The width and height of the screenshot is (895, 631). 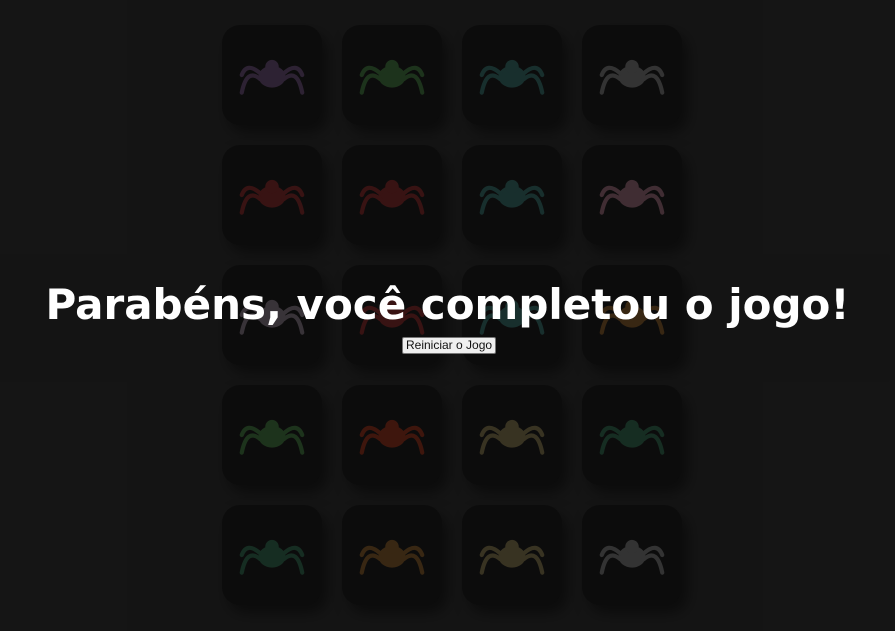 I want to click on win-message: Parabéns, você completou o jogo!, so click(x=447, y=304).